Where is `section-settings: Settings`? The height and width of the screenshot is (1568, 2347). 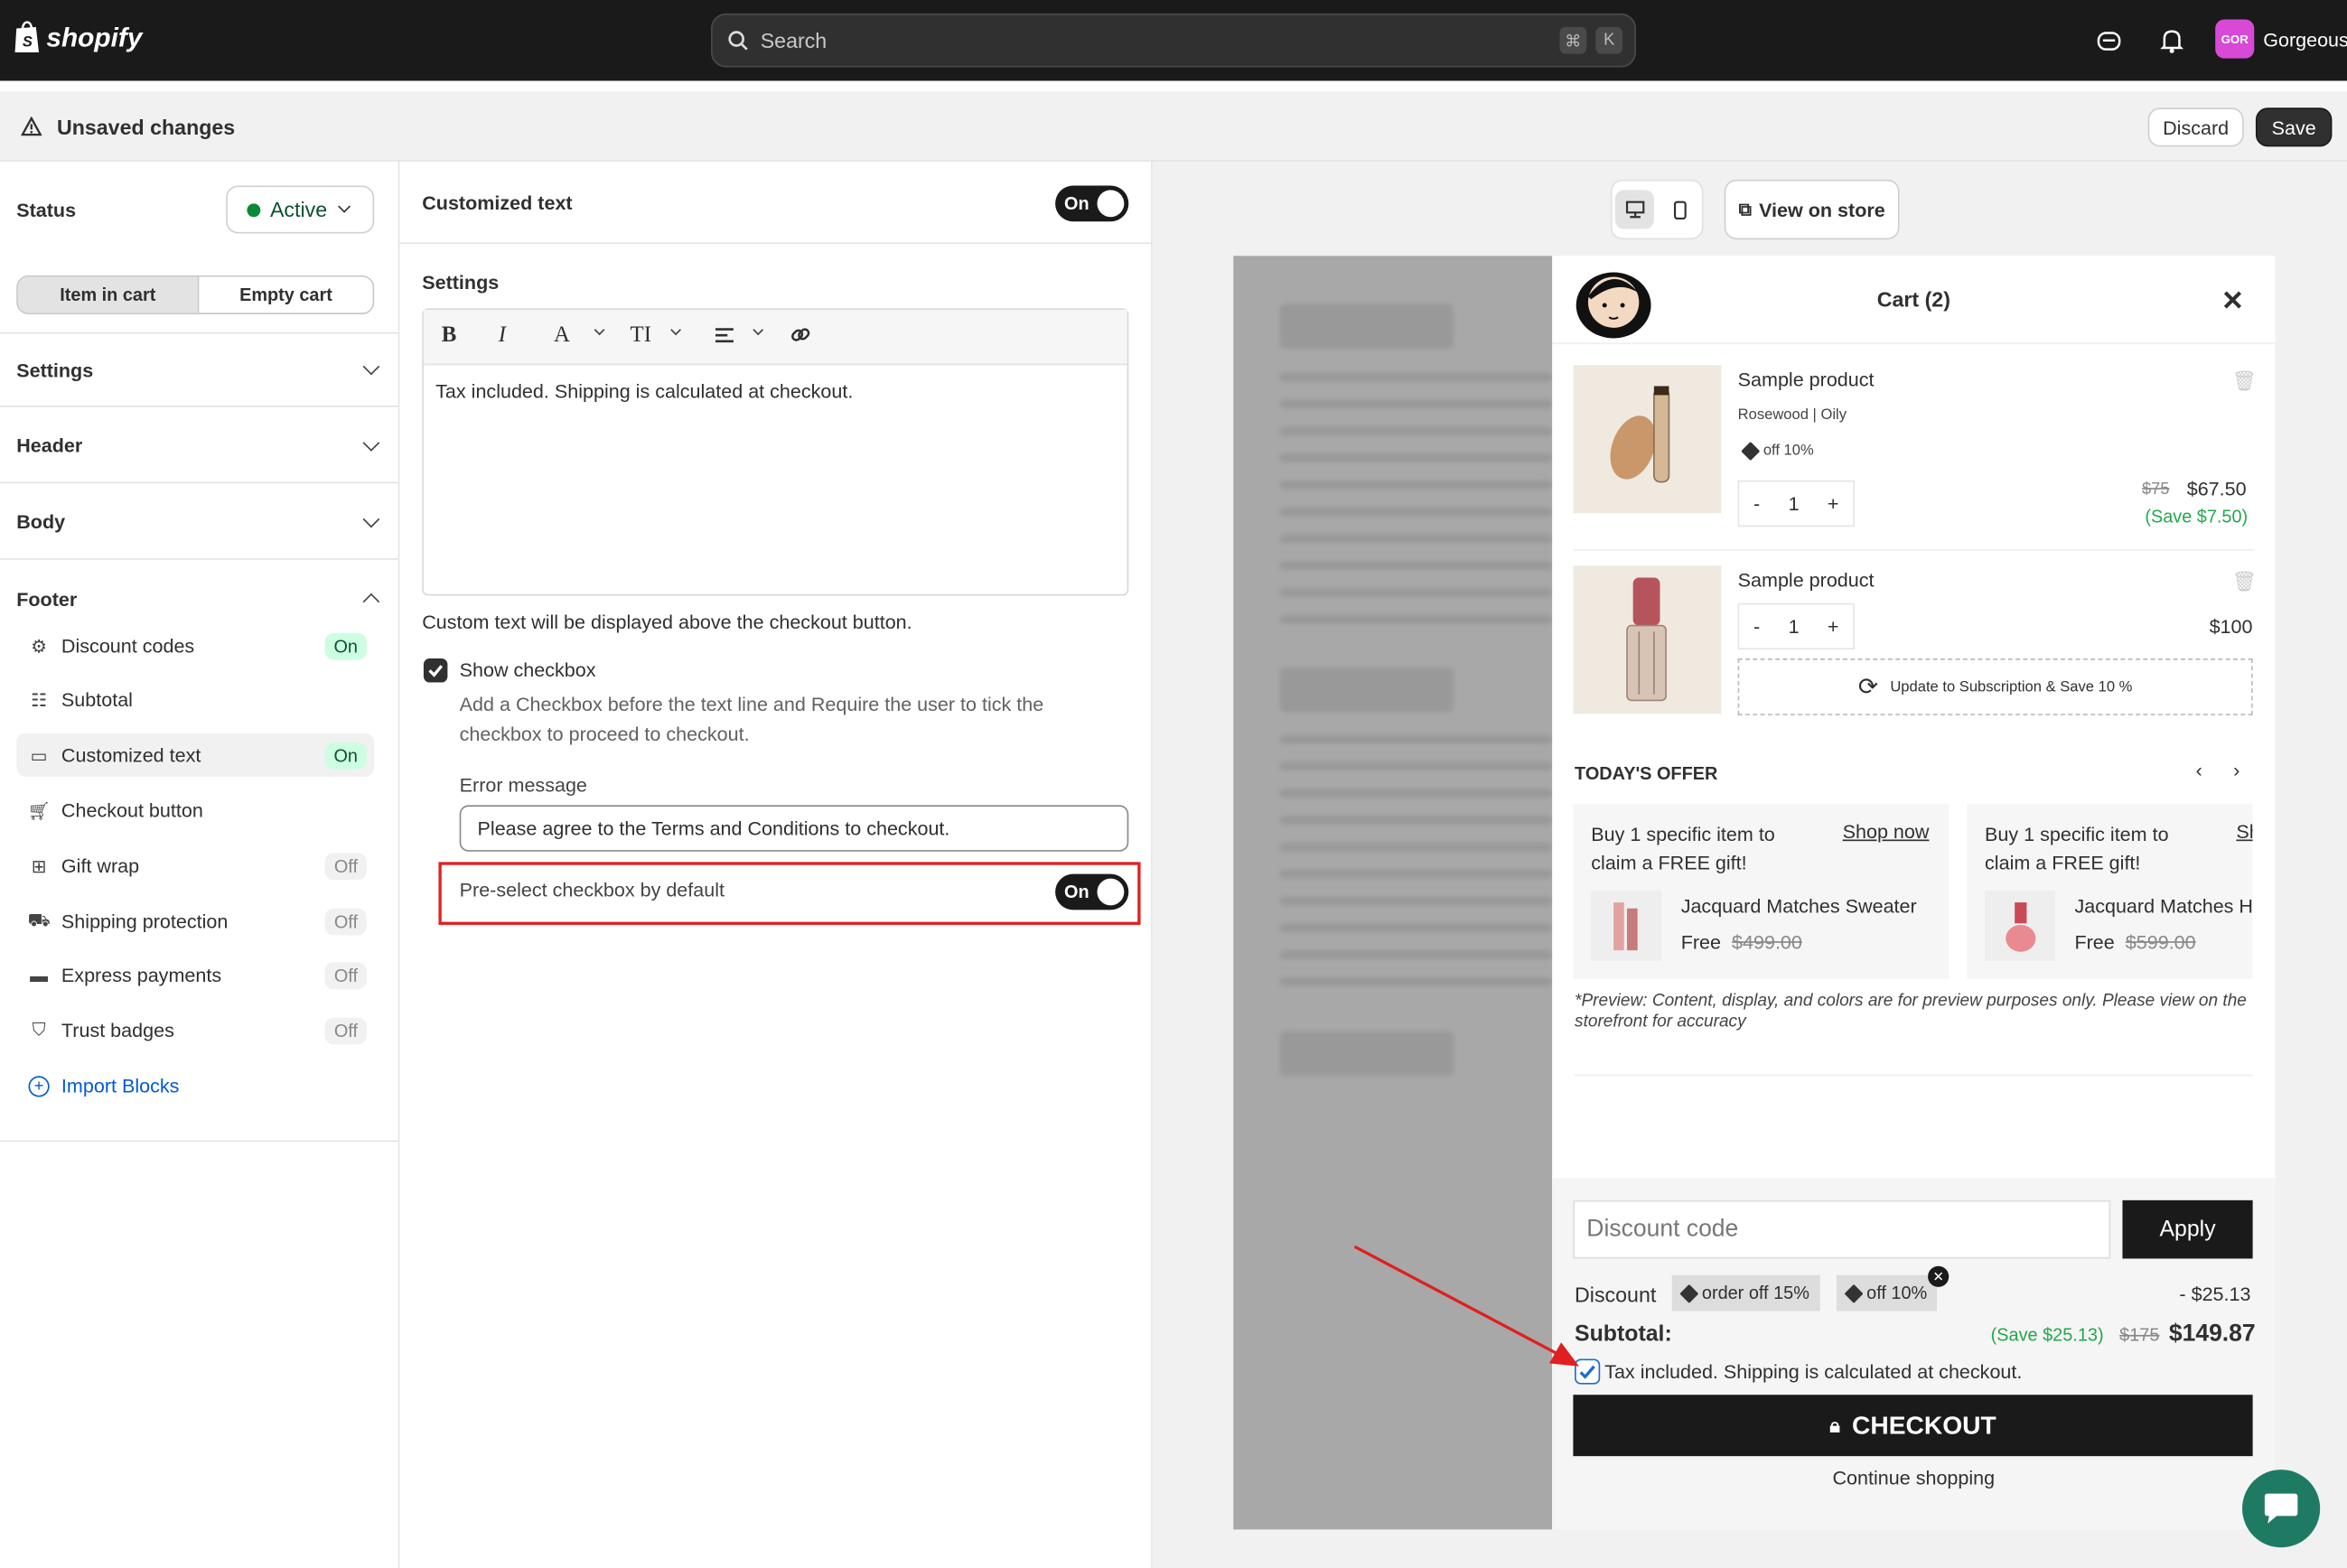 section-settings: Settings is located at coordinates (199, 369).